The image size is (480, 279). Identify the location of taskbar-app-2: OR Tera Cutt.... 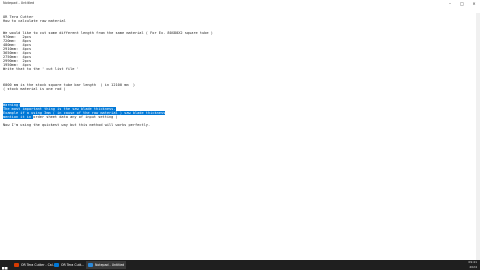
(68, 265).